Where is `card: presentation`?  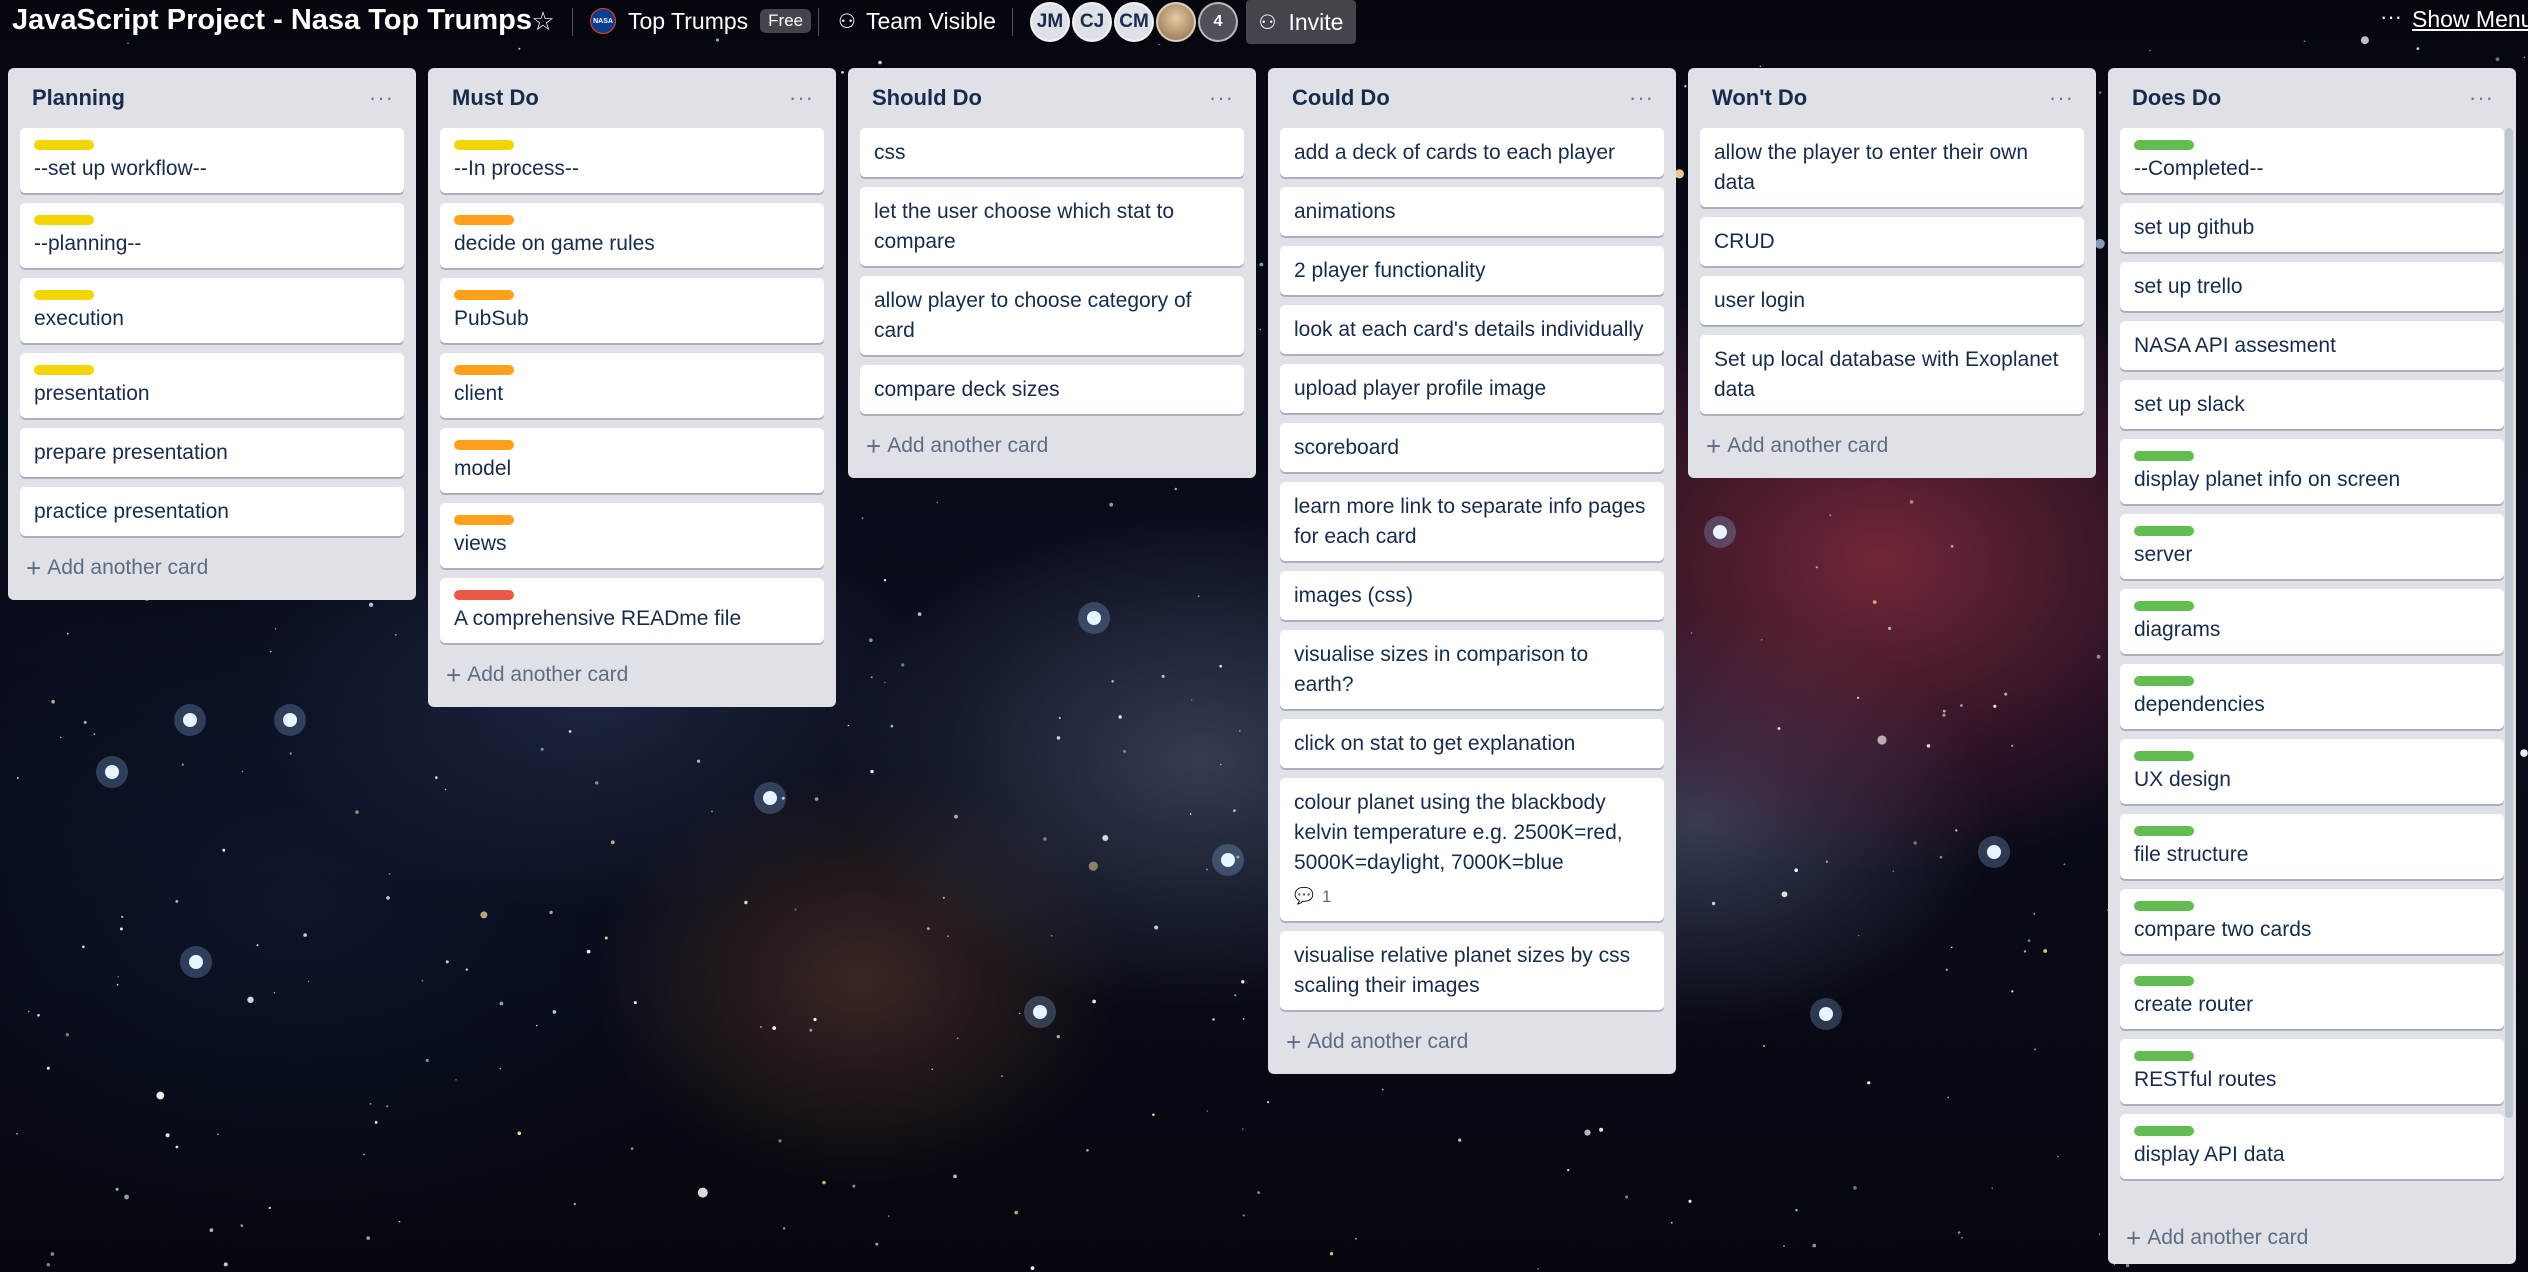 card: presentation is located at coordinates (212, 385).